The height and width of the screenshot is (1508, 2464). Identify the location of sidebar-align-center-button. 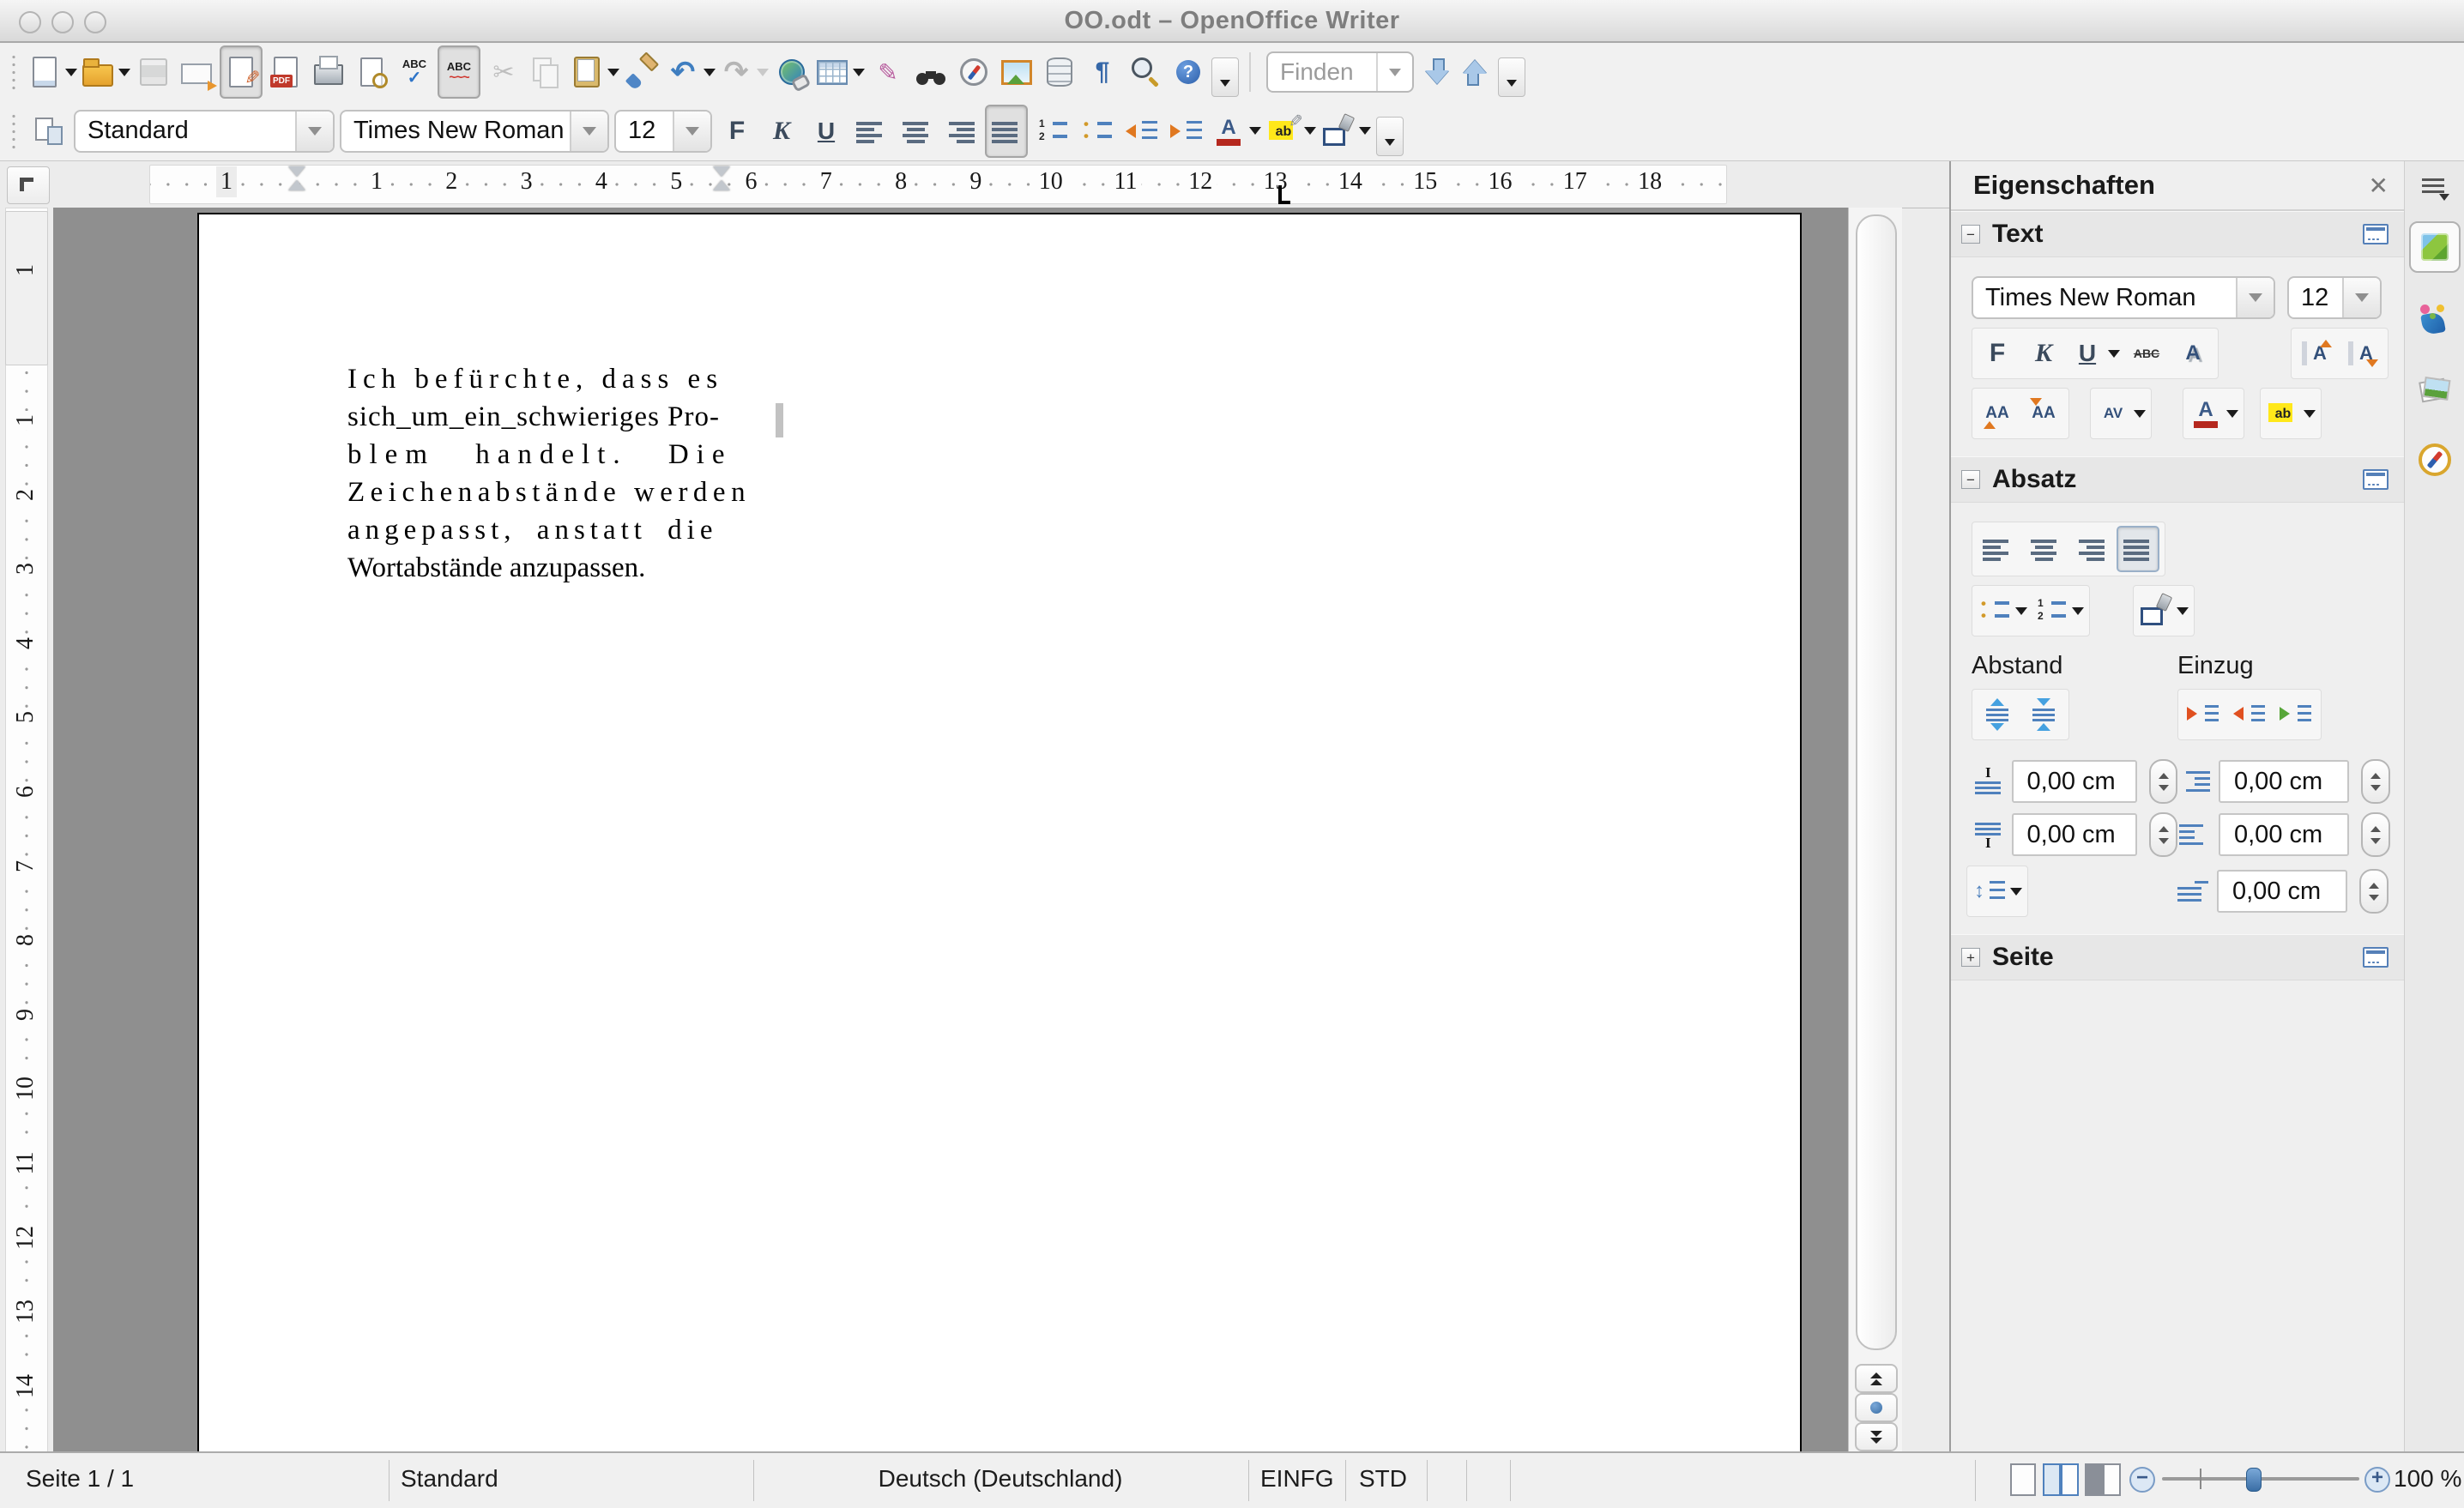
(2043, 549).